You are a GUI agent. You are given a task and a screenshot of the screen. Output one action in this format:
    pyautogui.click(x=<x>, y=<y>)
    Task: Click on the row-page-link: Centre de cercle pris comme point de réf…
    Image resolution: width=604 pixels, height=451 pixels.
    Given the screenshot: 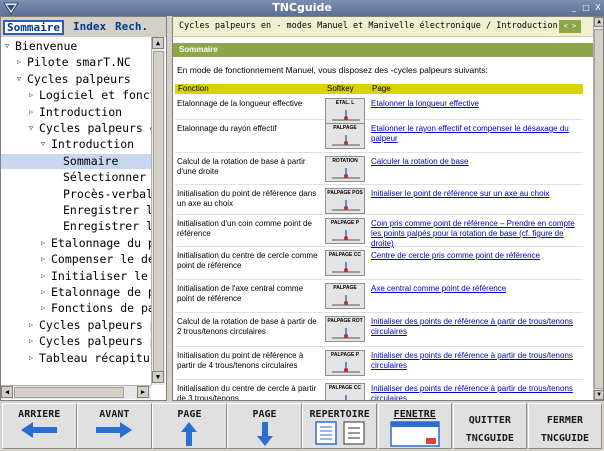 What is the action you would take?
    pyautogui.click(x=476, y=256)
    